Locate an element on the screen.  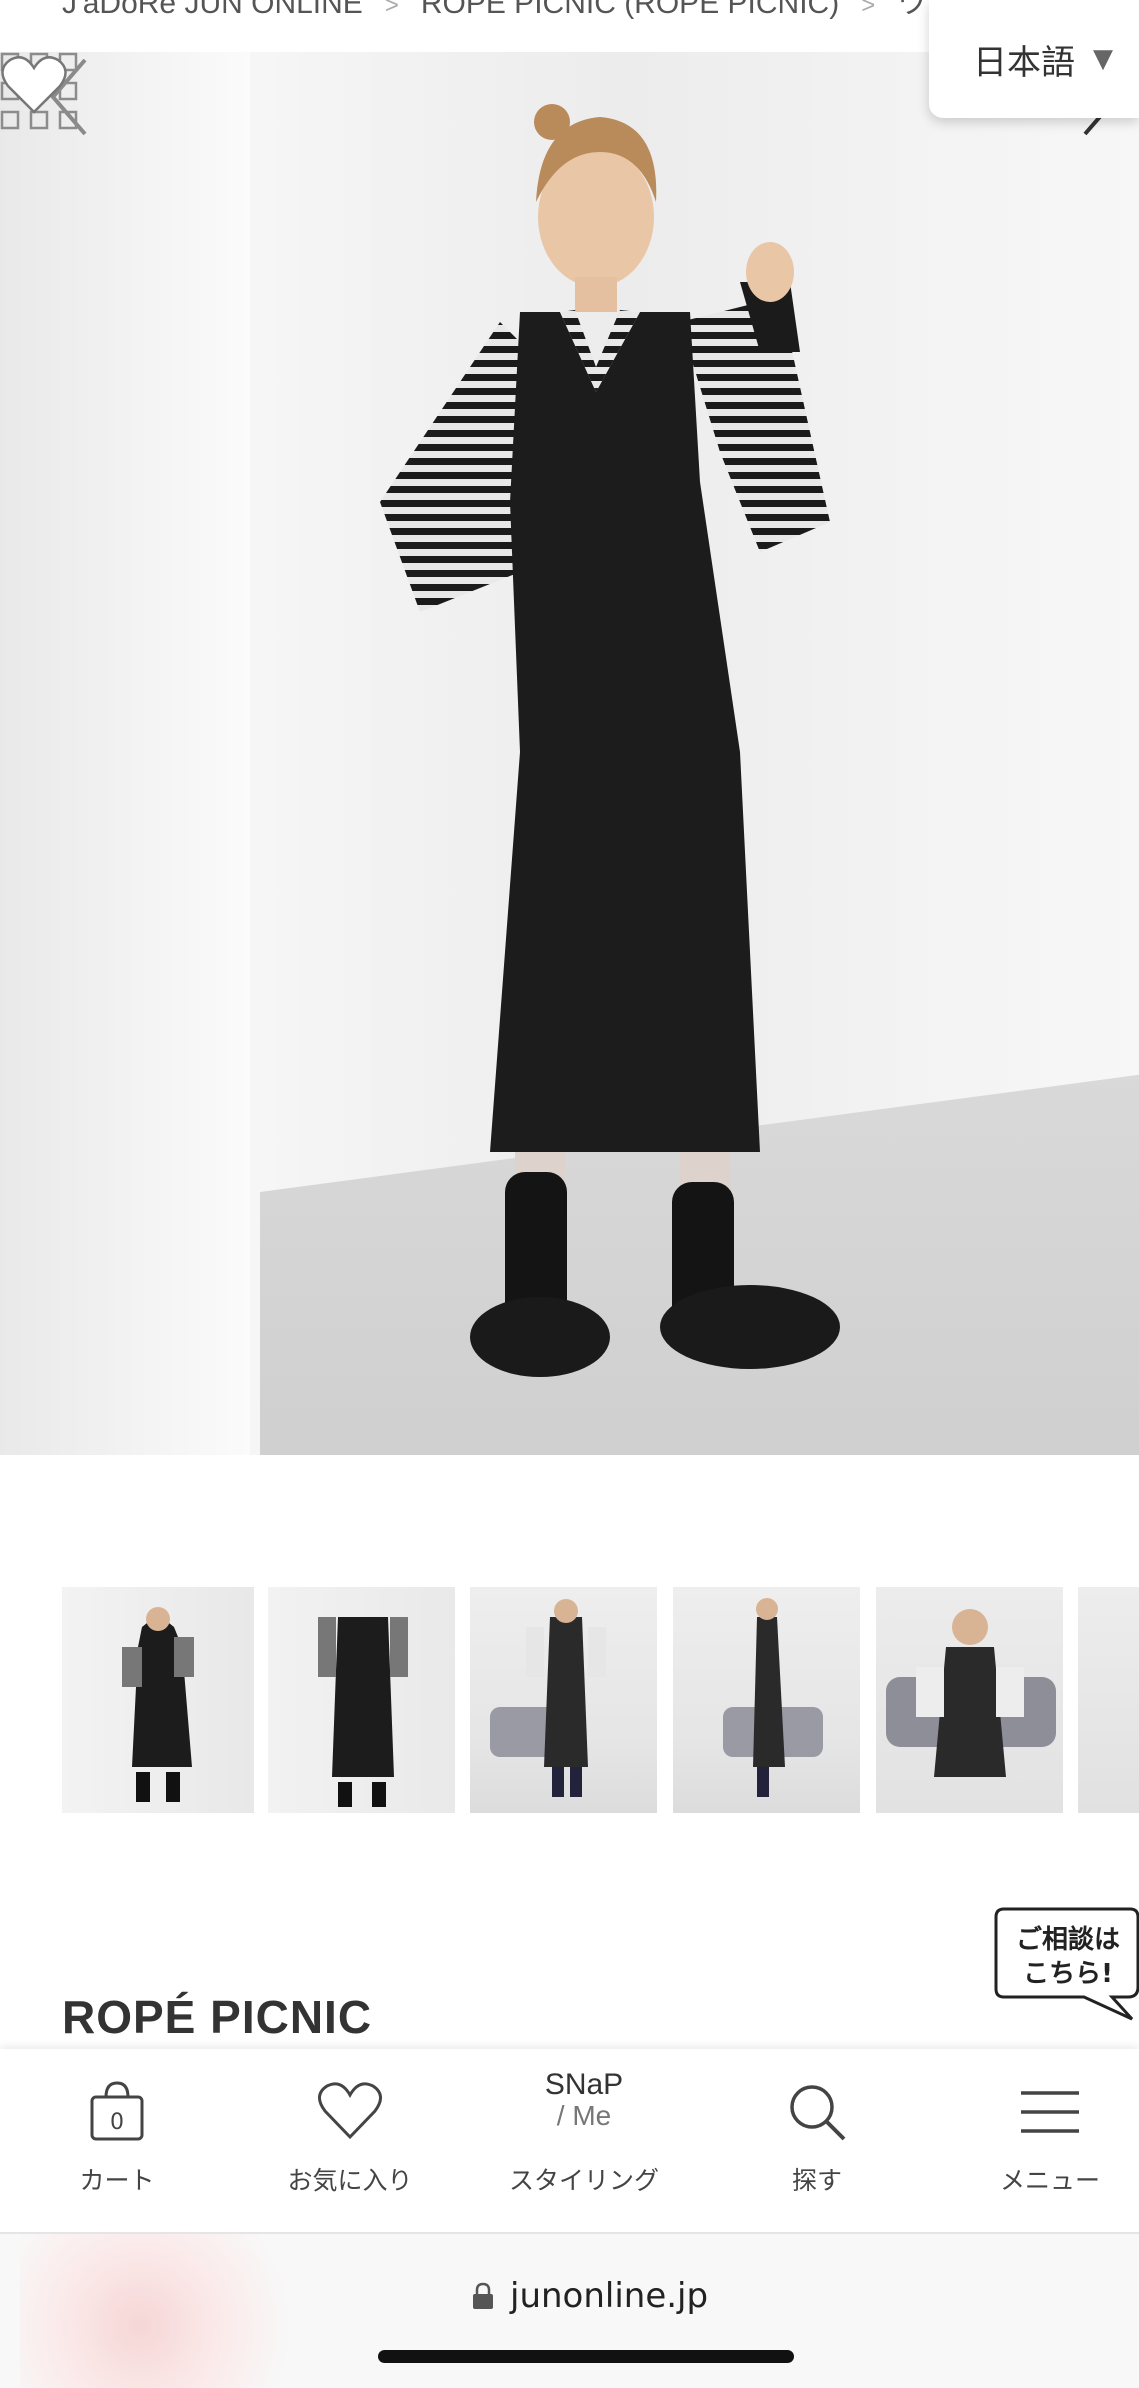
lock-icon is located at coordinates (483, 2295).